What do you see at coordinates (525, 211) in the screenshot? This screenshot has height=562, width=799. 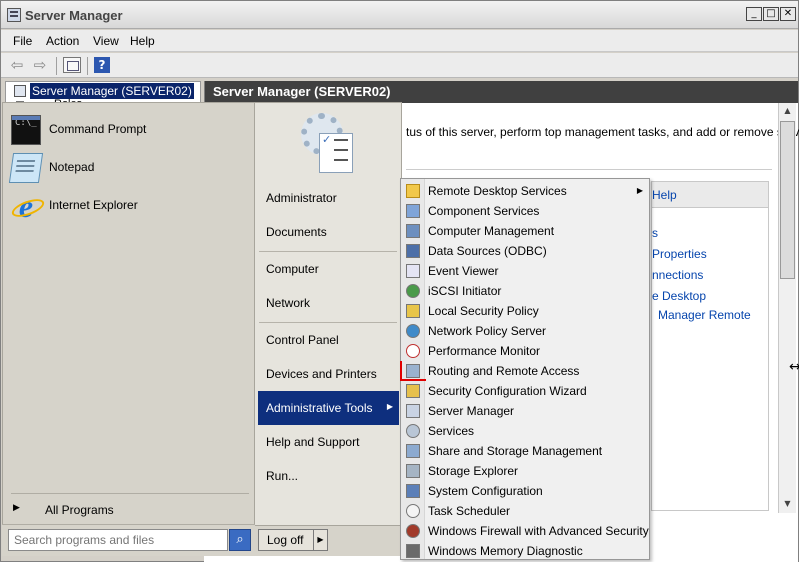 I see `submenu-item-component-services: Component Services` at bounding box center [525, 211].